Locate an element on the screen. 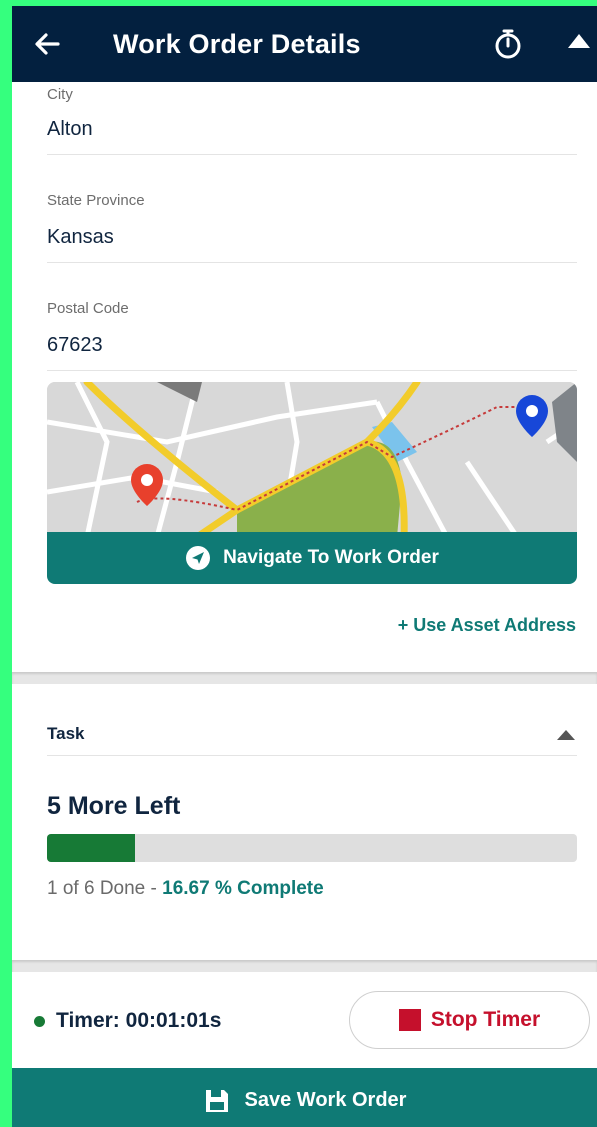 The image size is (597, 1127). postal-code-label: Postal Code is located at coordinates (88, 308).